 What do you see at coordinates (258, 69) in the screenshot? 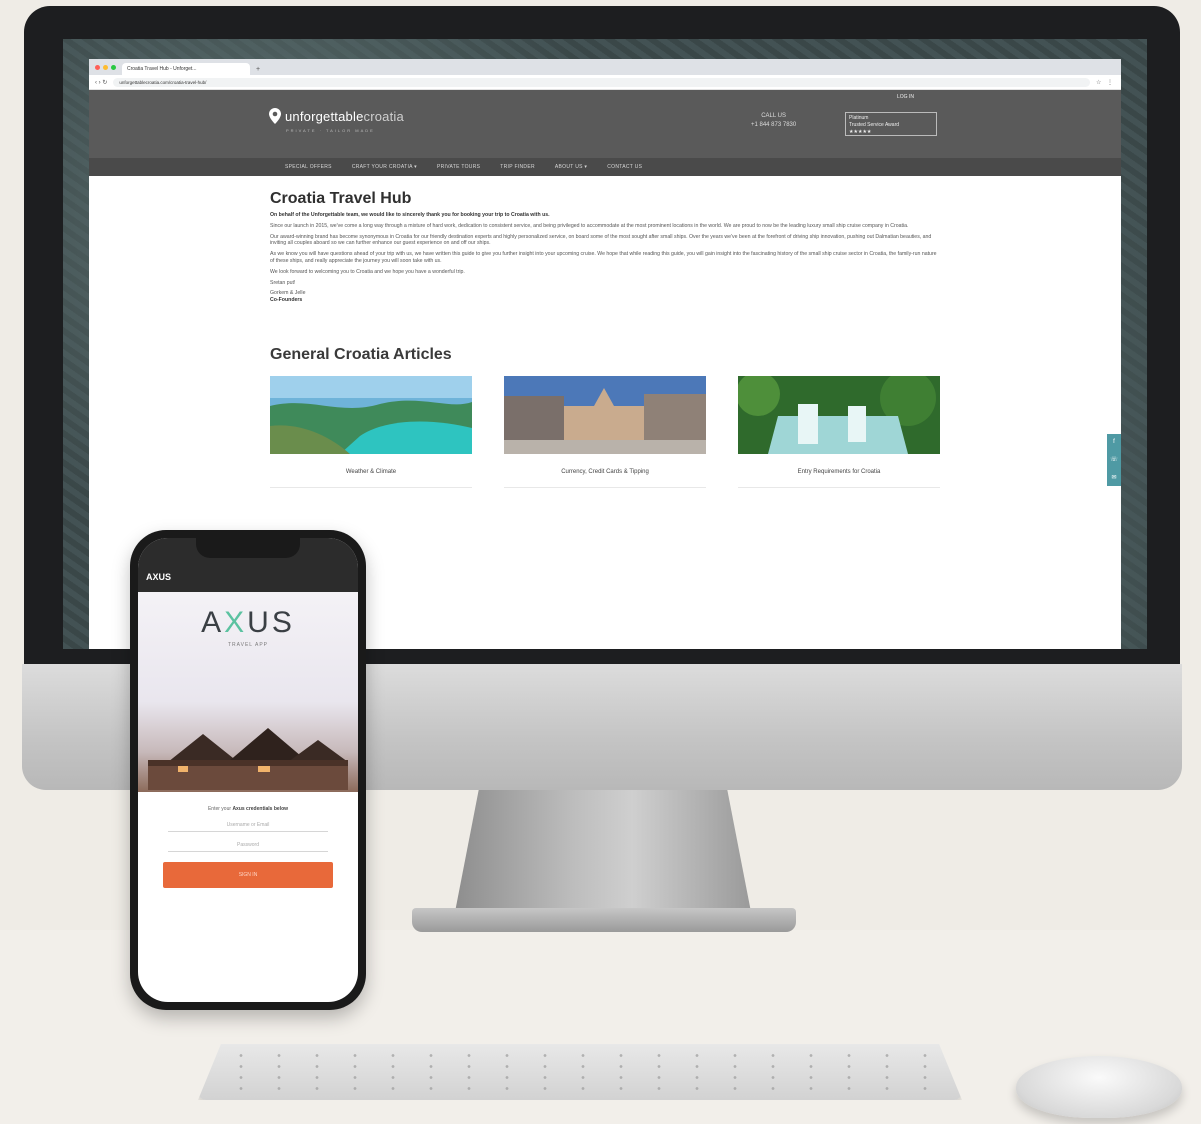
I see `new-tab-button: +` at bounding box center [258, 69].